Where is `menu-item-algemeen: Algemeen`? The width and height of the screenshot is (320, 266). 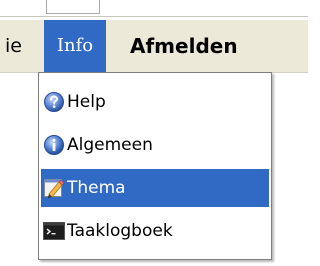
menu-item-algemeen: Algemeen is located at coordinates (155, 145).